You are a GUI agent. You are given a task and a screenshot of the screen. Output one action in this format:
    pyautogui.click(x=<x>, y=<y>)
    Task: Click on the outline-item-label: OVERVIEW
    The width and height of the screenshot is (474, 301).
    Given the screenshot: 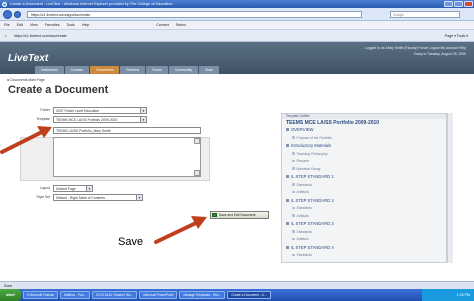 What is the action you would take?
    pyautogui.click(x=302, y=129)
    